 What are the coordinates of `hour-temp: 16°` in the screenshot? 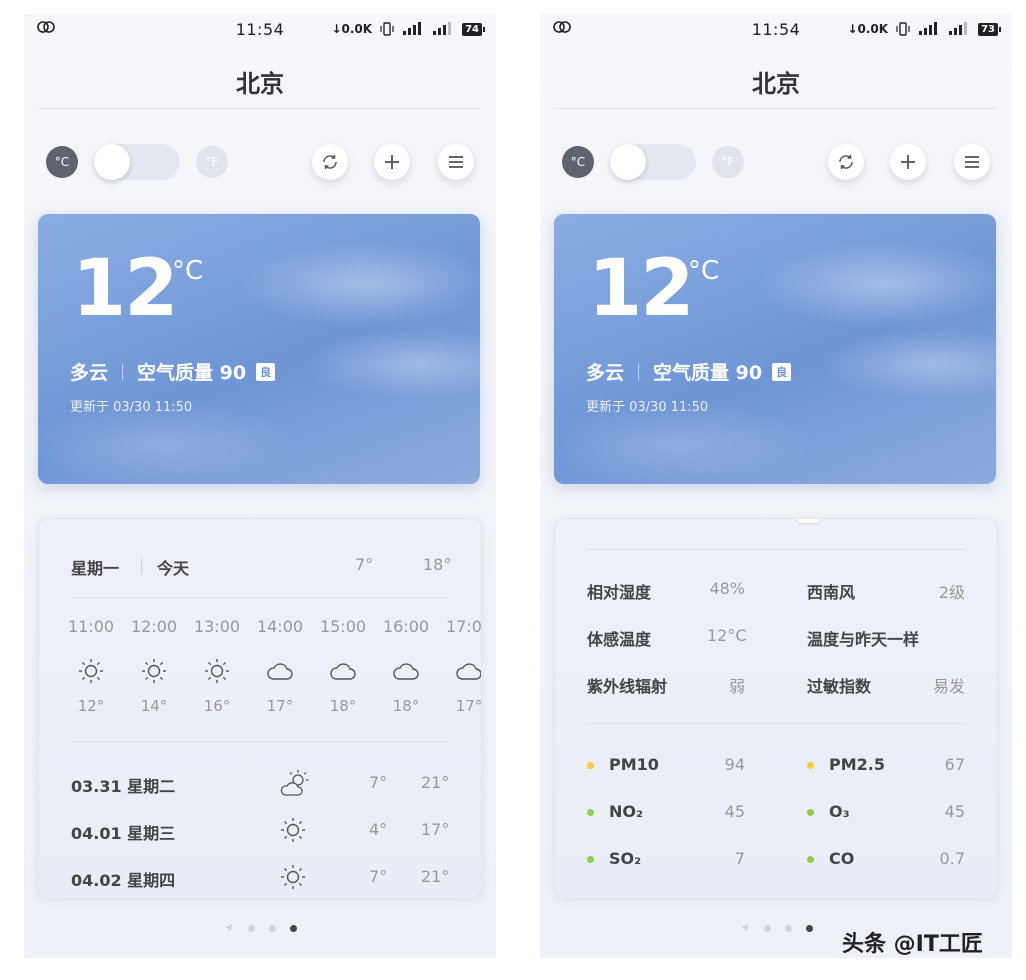 It's located at (217, 706).